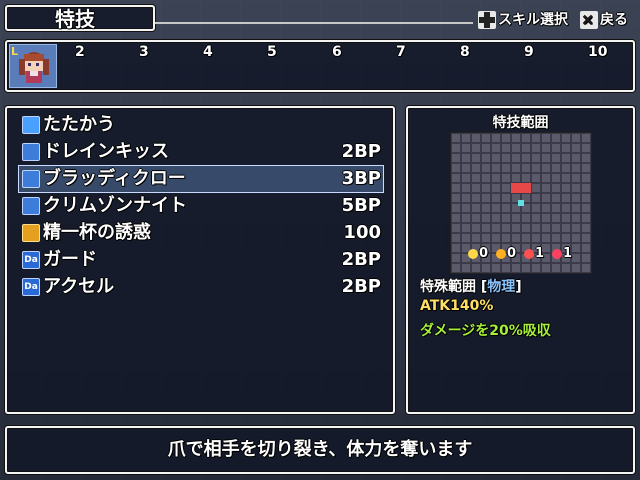 This screenshot has width=640, height=480. What do you see at coordinates (314, 23) in the screenshot?
I see `title-divider` at bounding box center [314, 23].